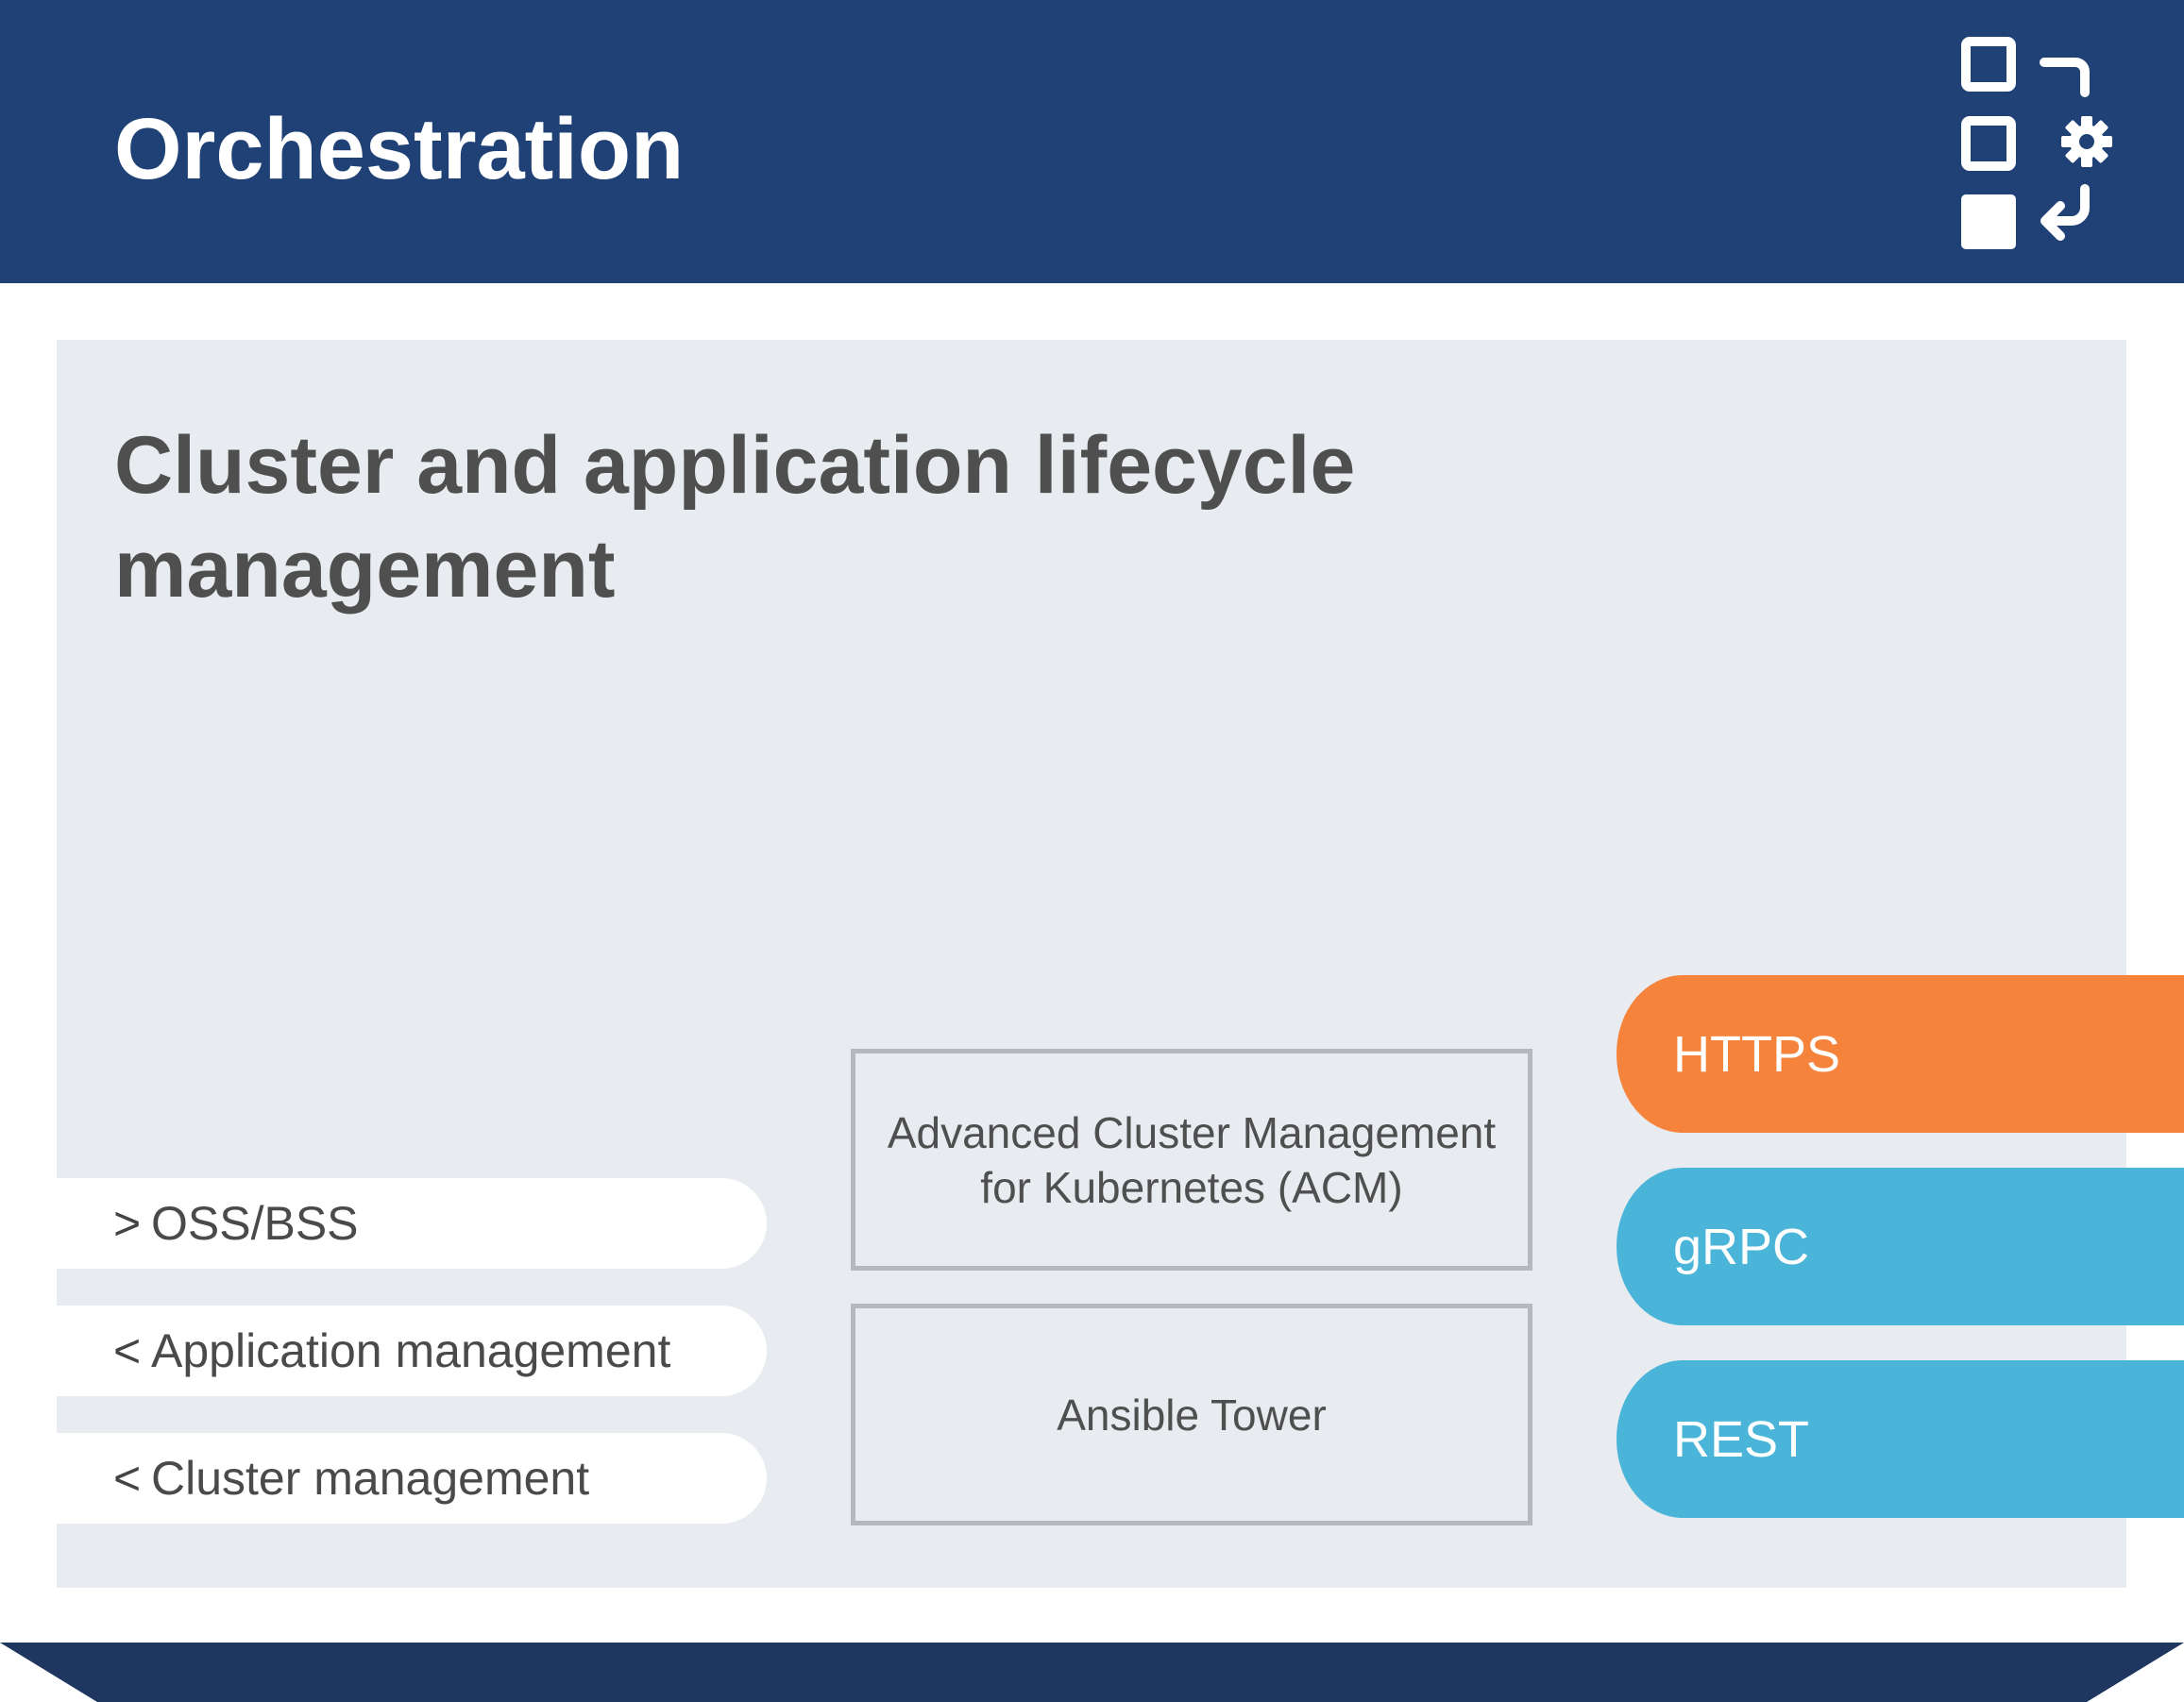 The width and height of the screenshot is (2184, 1702). Describe the element at coordinates (1900, 1439) in the screenshot. I see `protocol-rest: REST` at that location.